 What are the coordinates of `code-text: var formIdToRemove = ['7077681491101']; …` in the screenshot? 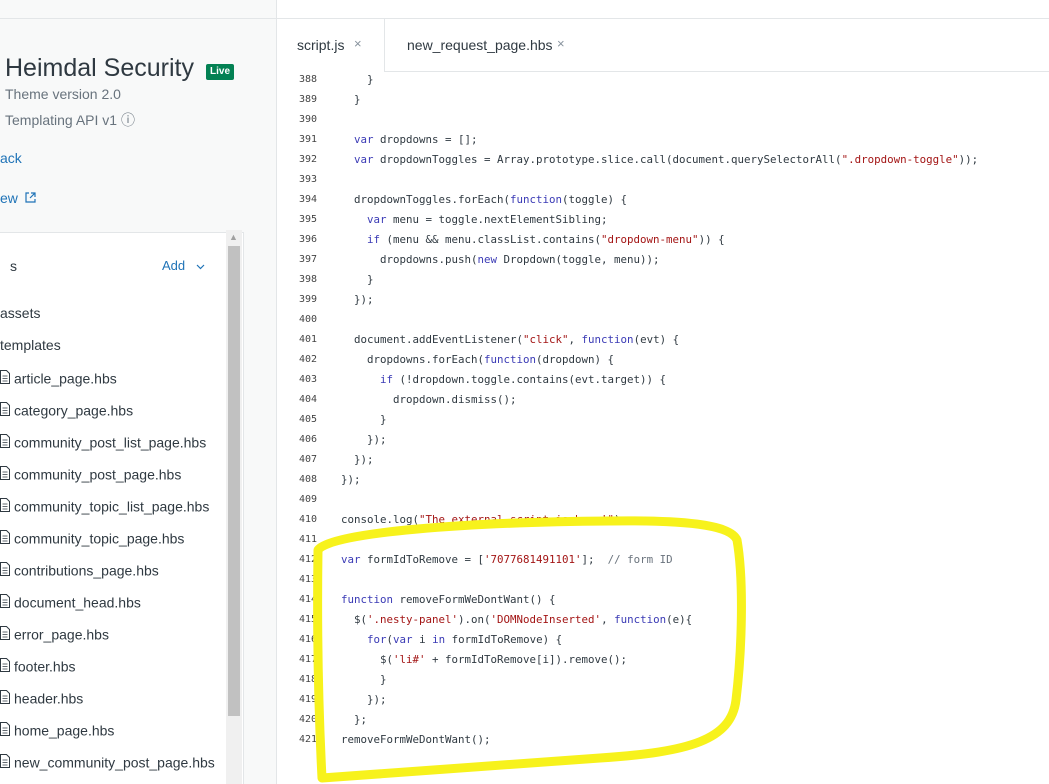 It's located at (507, 559).